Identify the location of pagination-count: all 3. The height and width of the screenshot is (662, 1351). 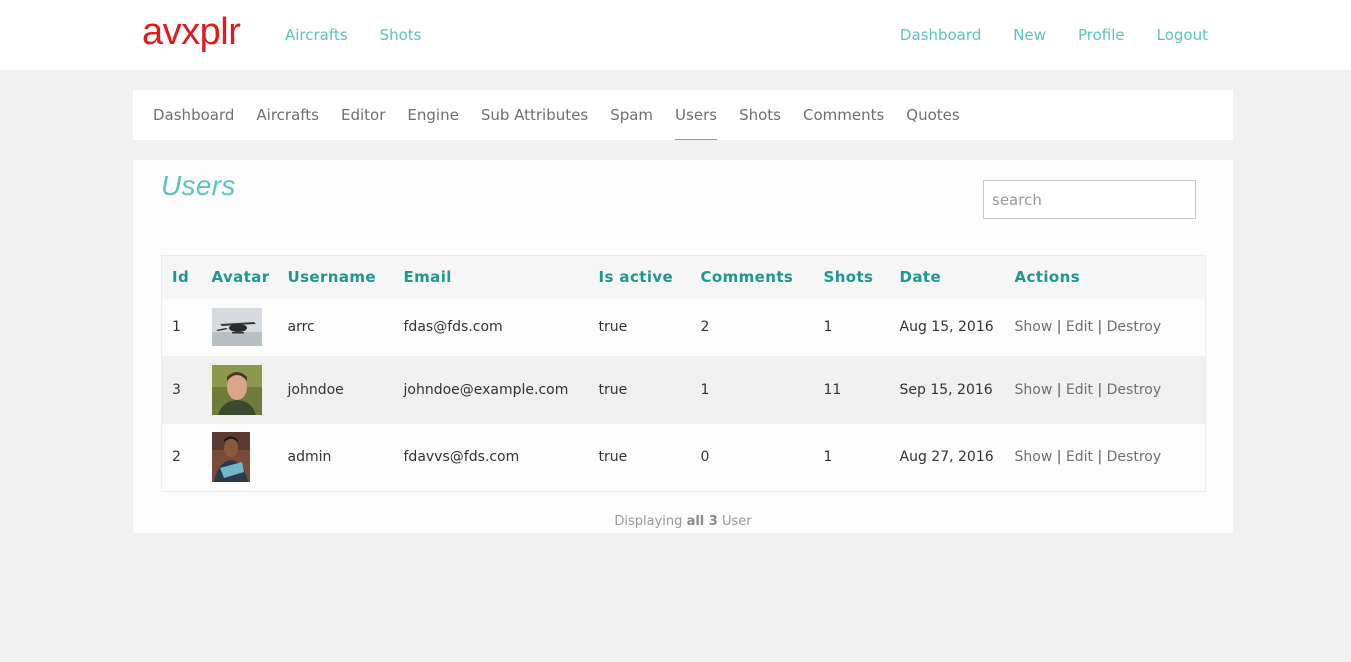
(702, 521).